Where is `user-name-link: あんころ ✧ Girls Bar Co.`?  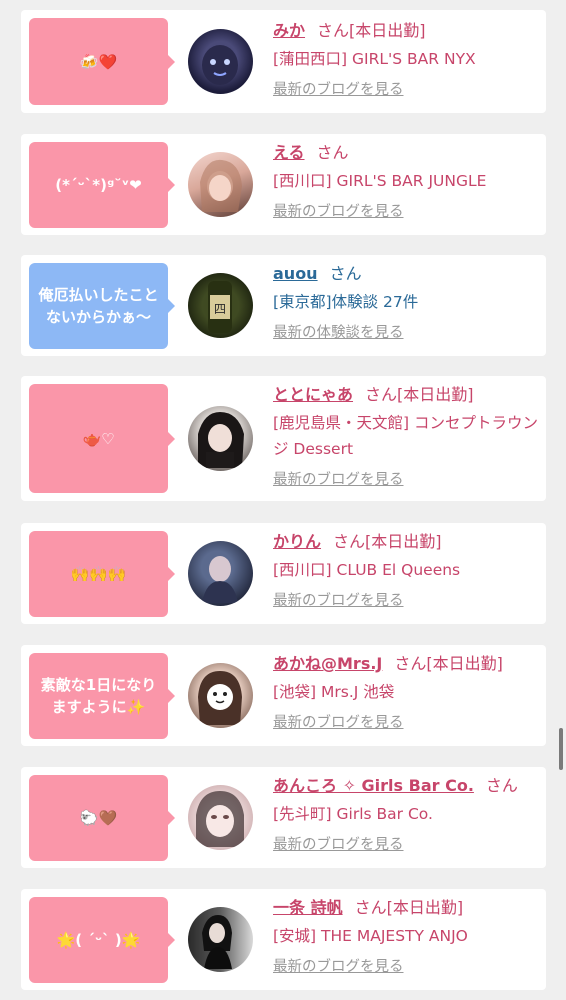 user-name-link: あんころ ✧ Girls Bar Co. is located at coordinates (373, 785).